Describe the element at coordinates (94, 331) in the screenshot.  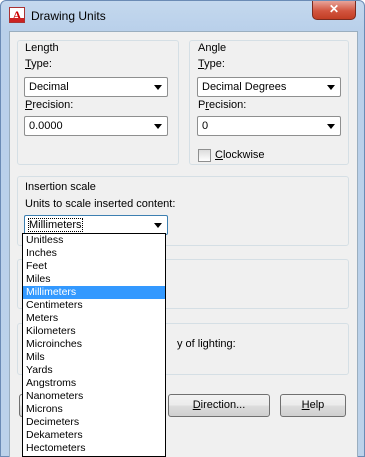
I see `dropdown-option: Kilometers` at that location.